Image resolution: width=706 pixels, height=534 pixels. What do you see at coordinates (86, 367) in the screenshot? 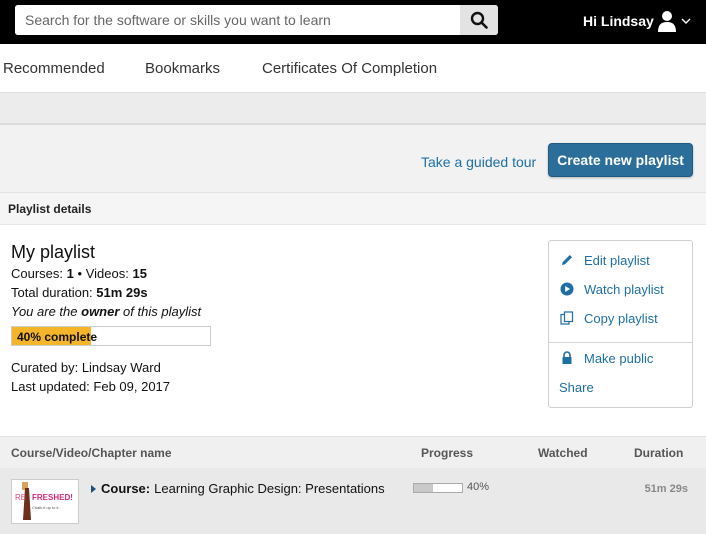
I see `curated-by: Curated by: Lindsay Ward` at bounding box center [86, 367].